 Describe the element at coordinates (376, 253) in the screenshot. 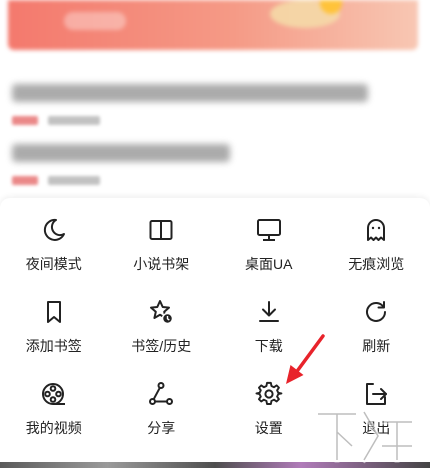

I see `menu-item-incognito: 无痕浏览` at that location.